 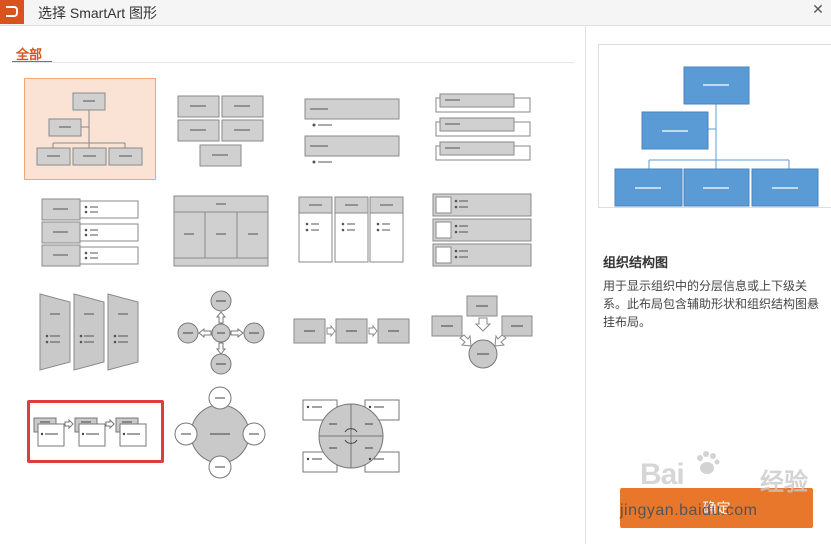 I want to click on preview-panel, so click(x=714, y=126).